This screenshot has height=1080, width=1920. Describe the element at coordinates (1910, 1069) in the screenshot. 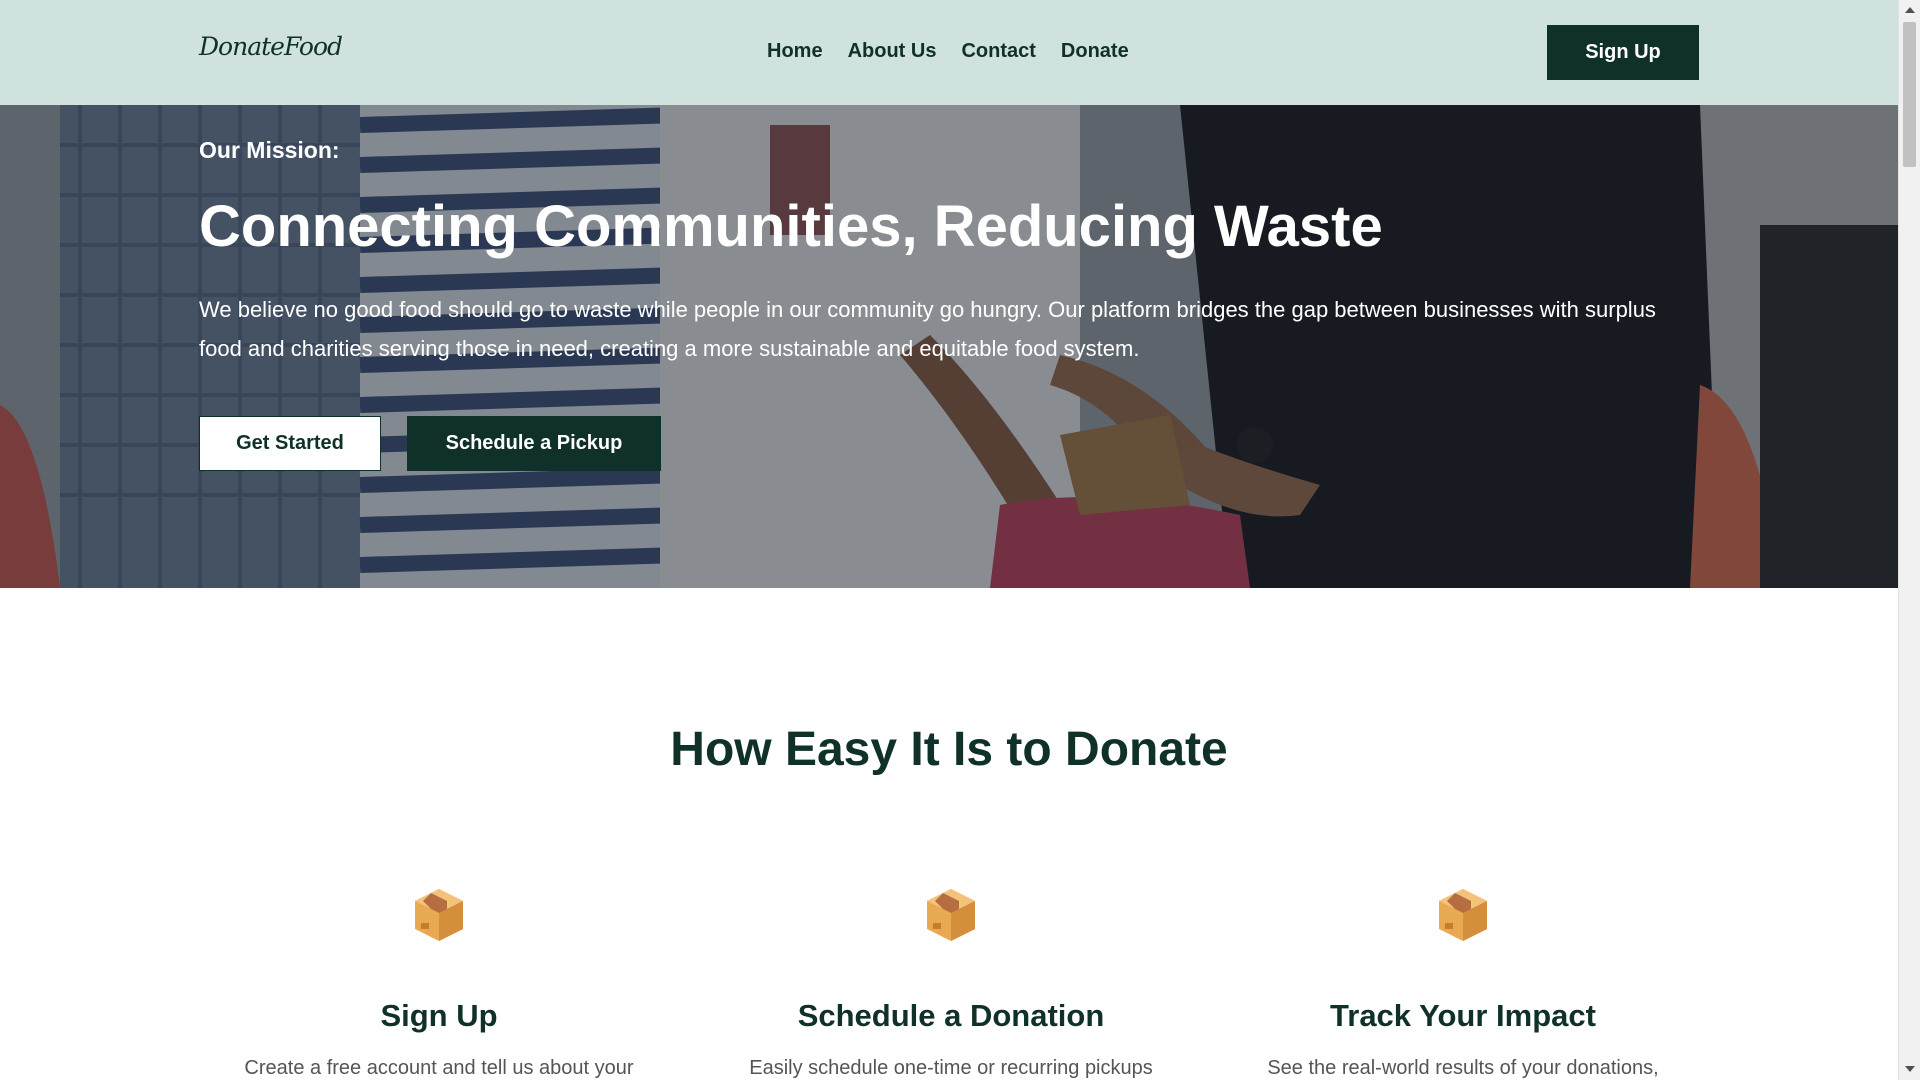

I see `scroll-down-arrow-icon` at that location.